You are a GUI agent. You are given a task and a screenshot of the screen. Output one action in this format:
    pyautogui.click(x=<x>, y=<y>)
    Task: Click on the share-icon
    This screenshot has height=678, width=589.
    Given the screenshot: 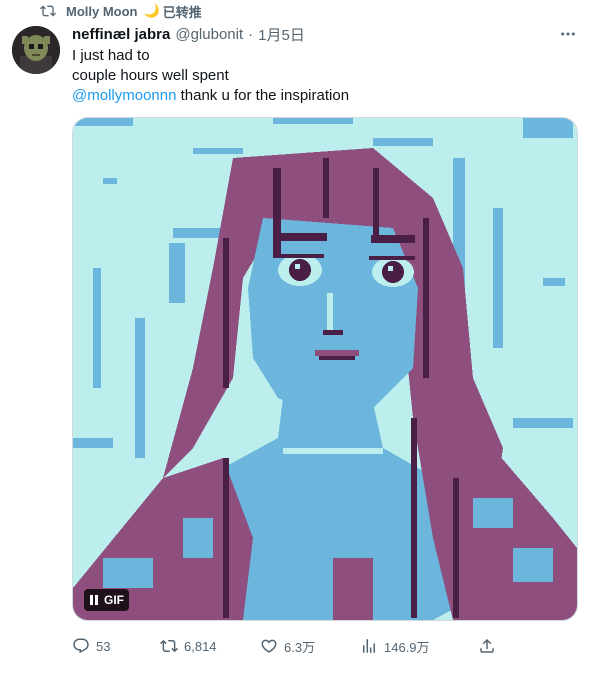 What is the action you would take?
    pyautogui.click(x=487, y=645)
    